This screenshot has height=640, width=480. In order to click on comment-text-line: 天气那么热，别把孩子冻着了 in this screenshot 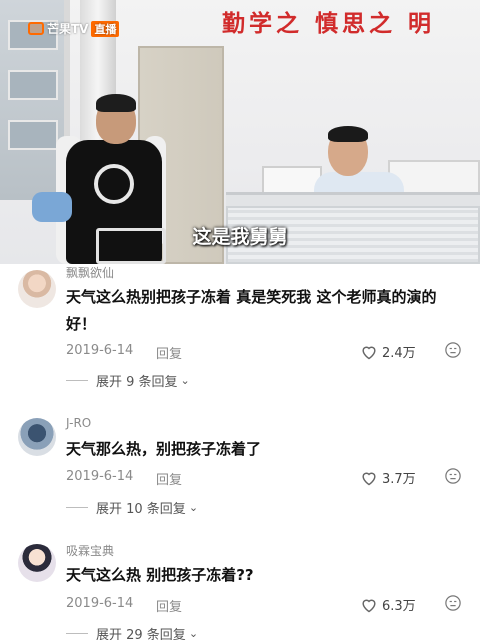, I will do `click(164, 449)`.